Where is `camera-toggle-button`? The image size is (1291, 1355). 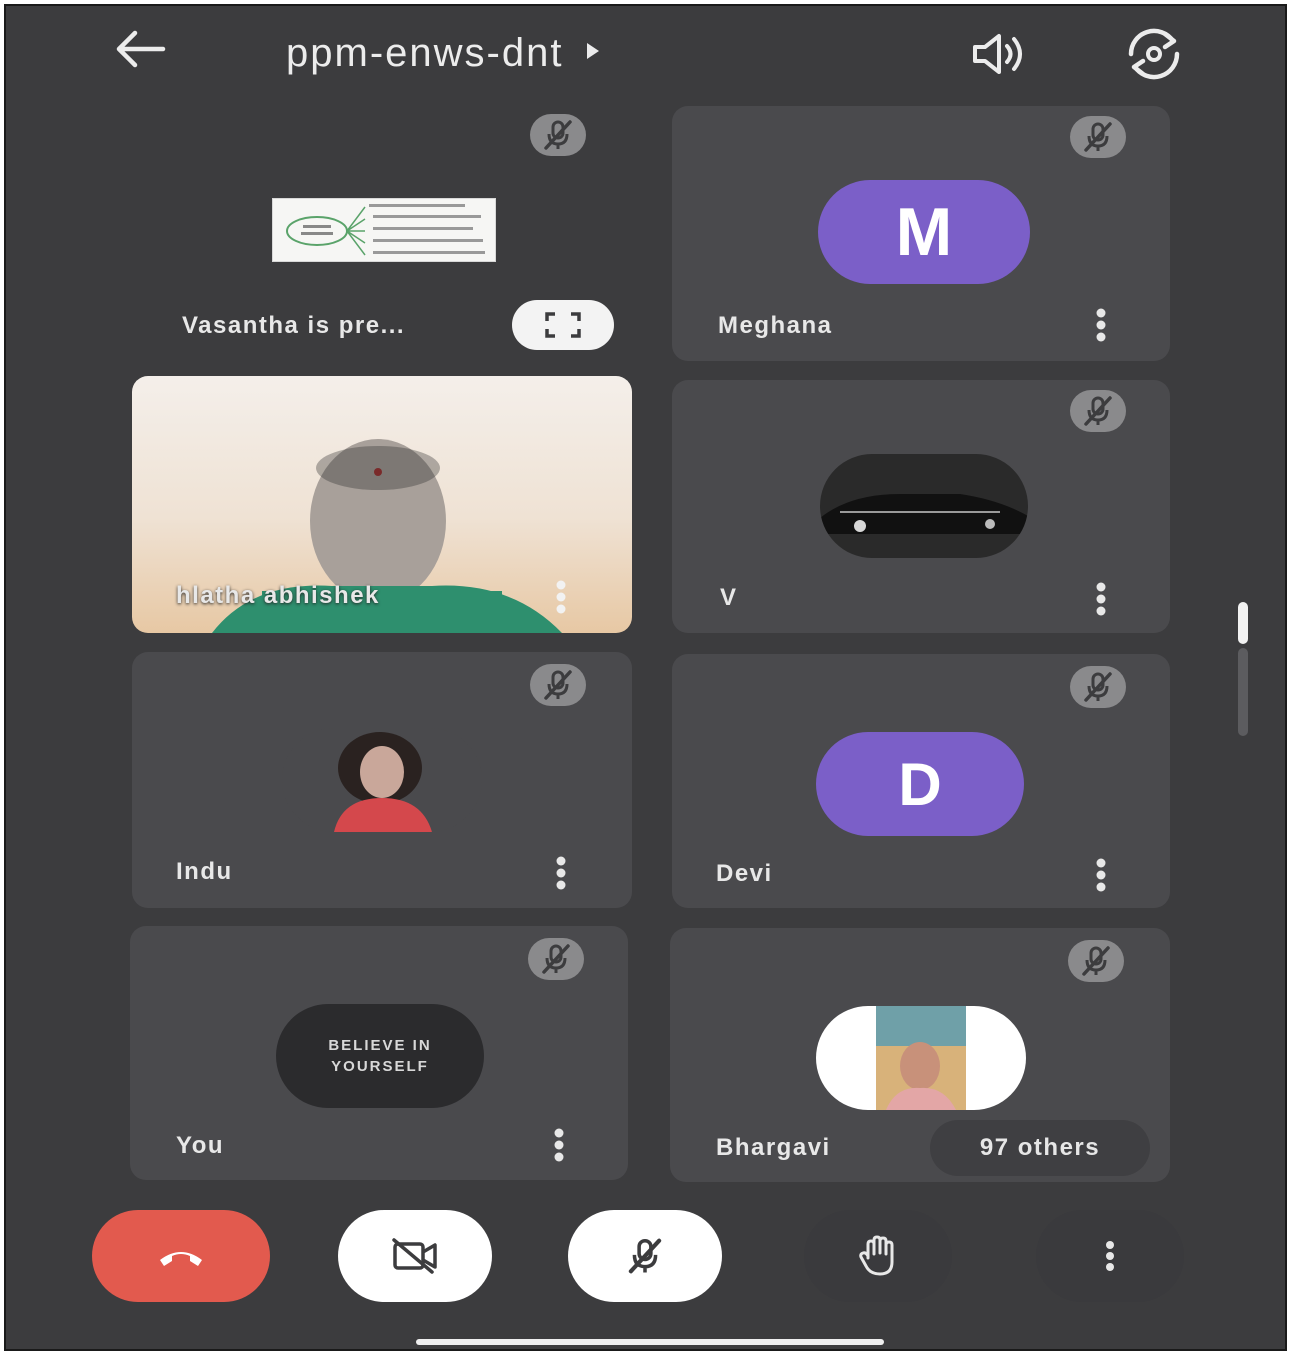 camera-toggle-button is located at coordinates (415, 1256).